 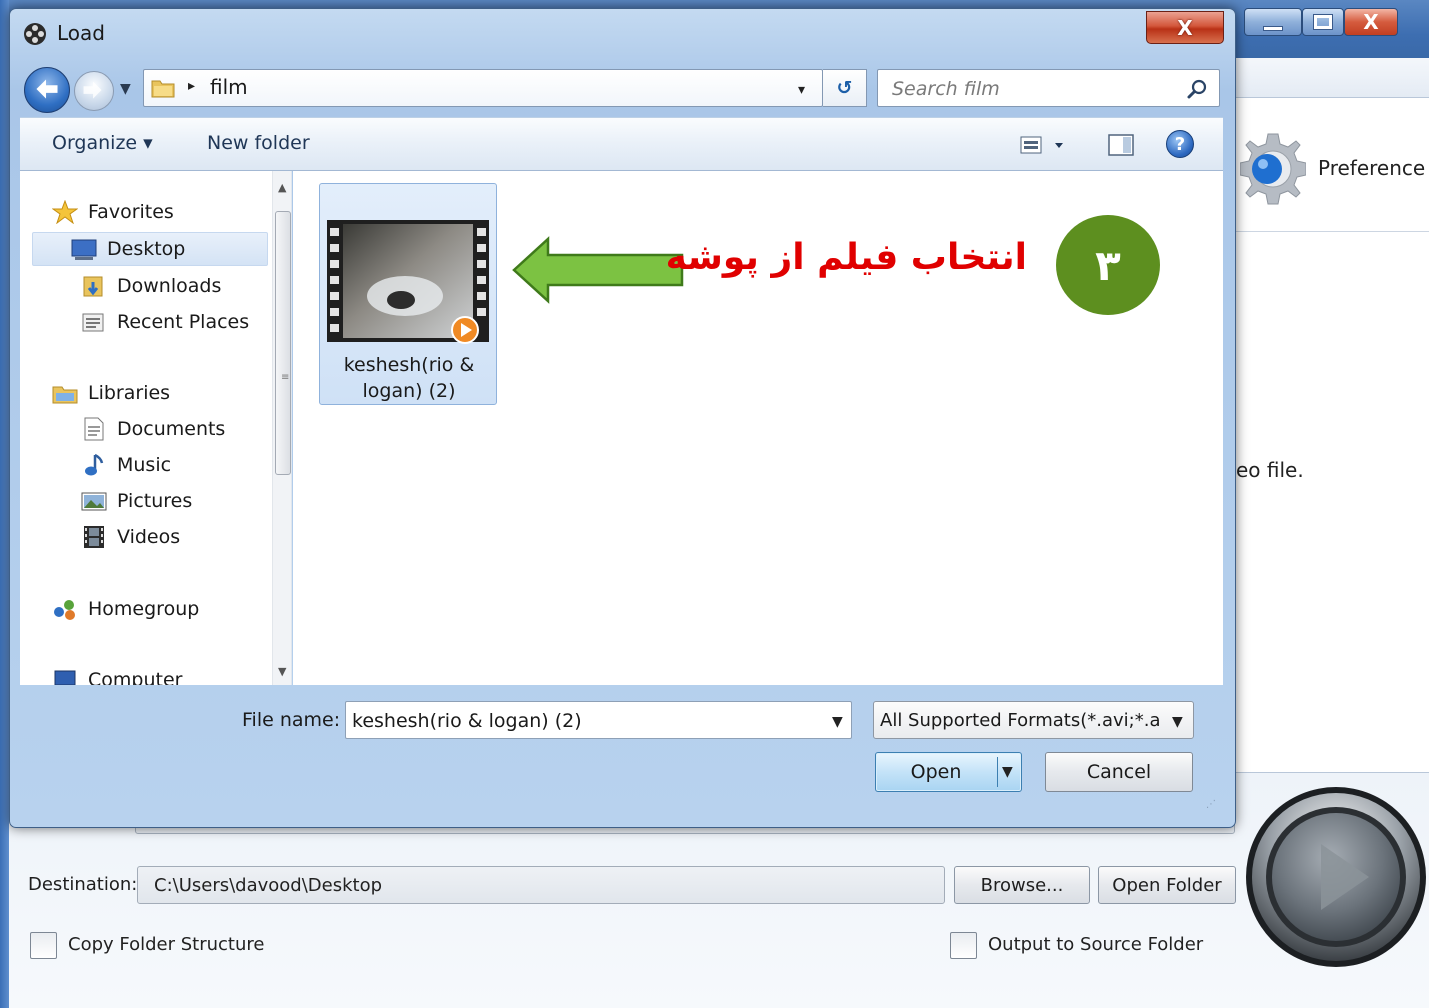 I want to click on file-name-input: keshesh(rio & logan) (2) ▼, so click(x=598, y=720).